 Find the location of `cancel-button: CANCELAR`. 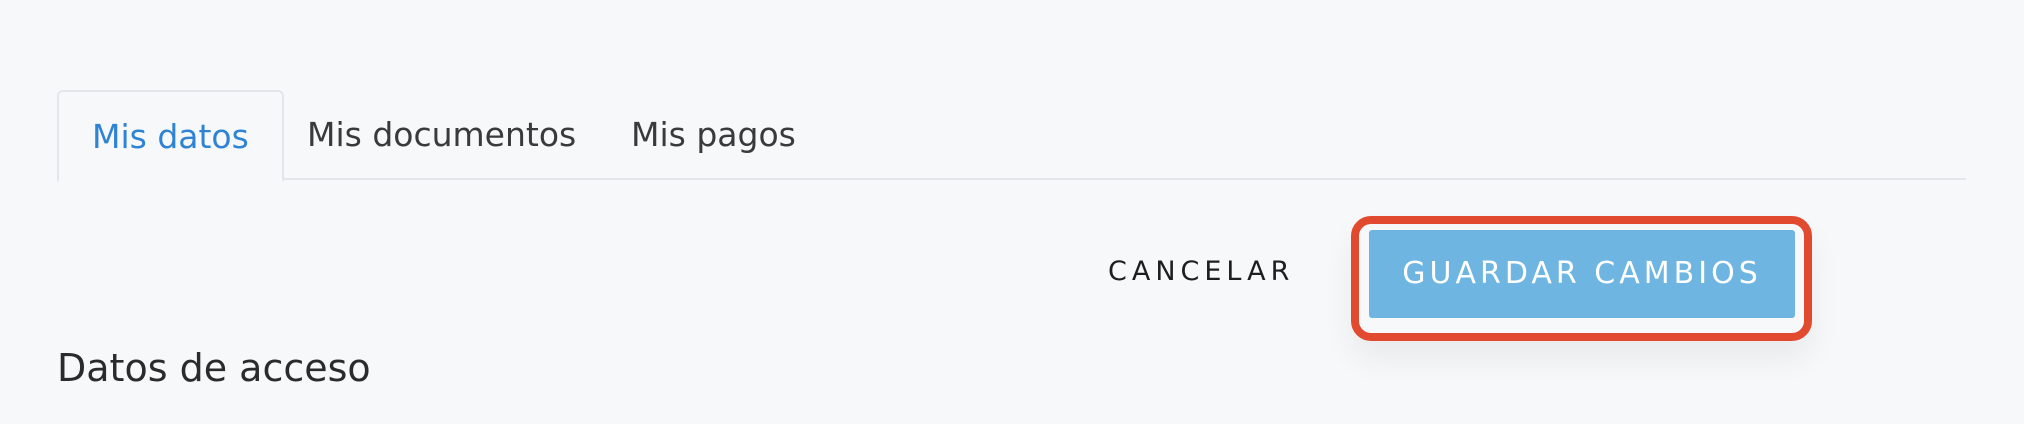

cancel-button: CANCELAR is located at coordinates (1201, 272).